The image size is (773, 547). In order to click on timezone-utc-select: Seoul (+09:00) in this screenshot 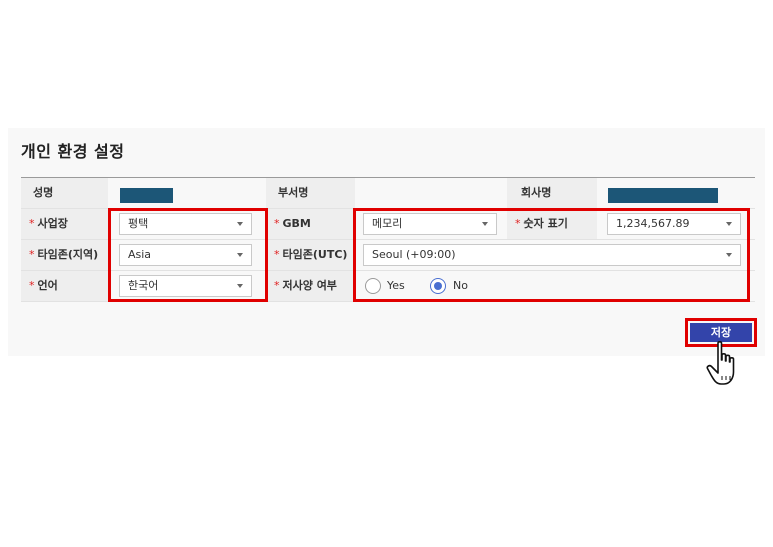, I will do `click(552, 255)`.